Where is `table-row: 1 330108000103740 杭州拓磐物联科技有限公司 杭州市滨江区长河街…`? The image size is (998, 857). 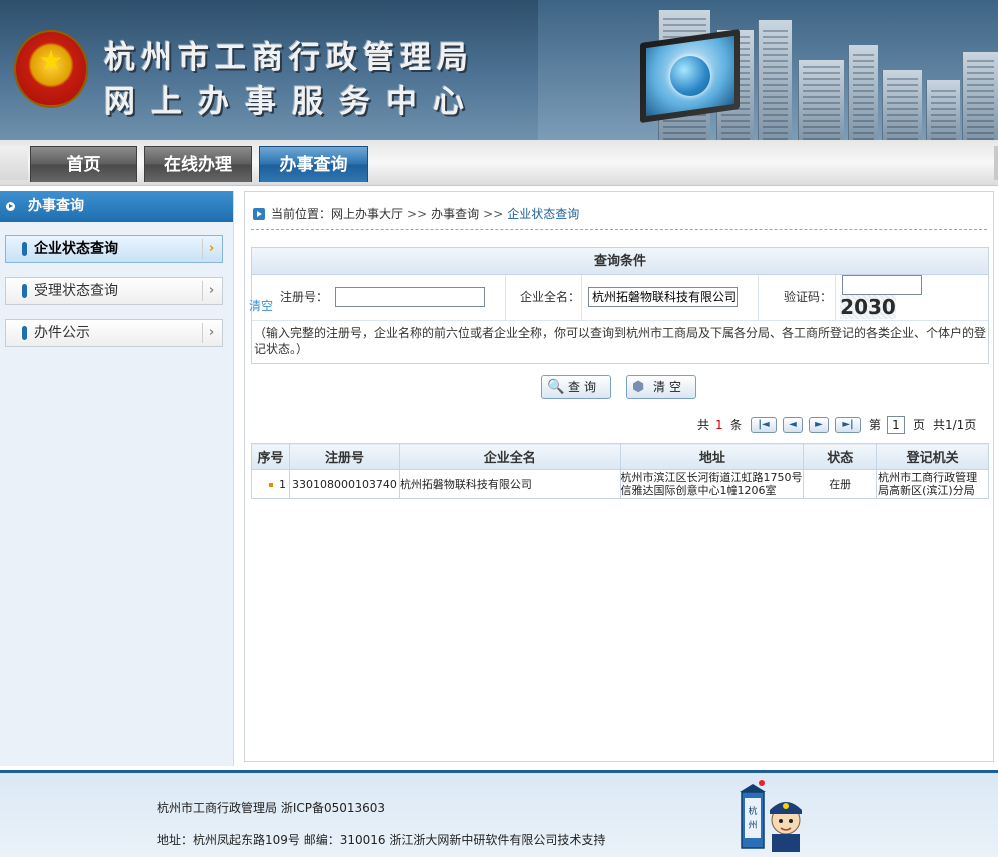
table-row: 1 330108000103740 杭州拓磐物联科技有限公司 杭州市滨江区长河街… is located at coordinates (620, 484).